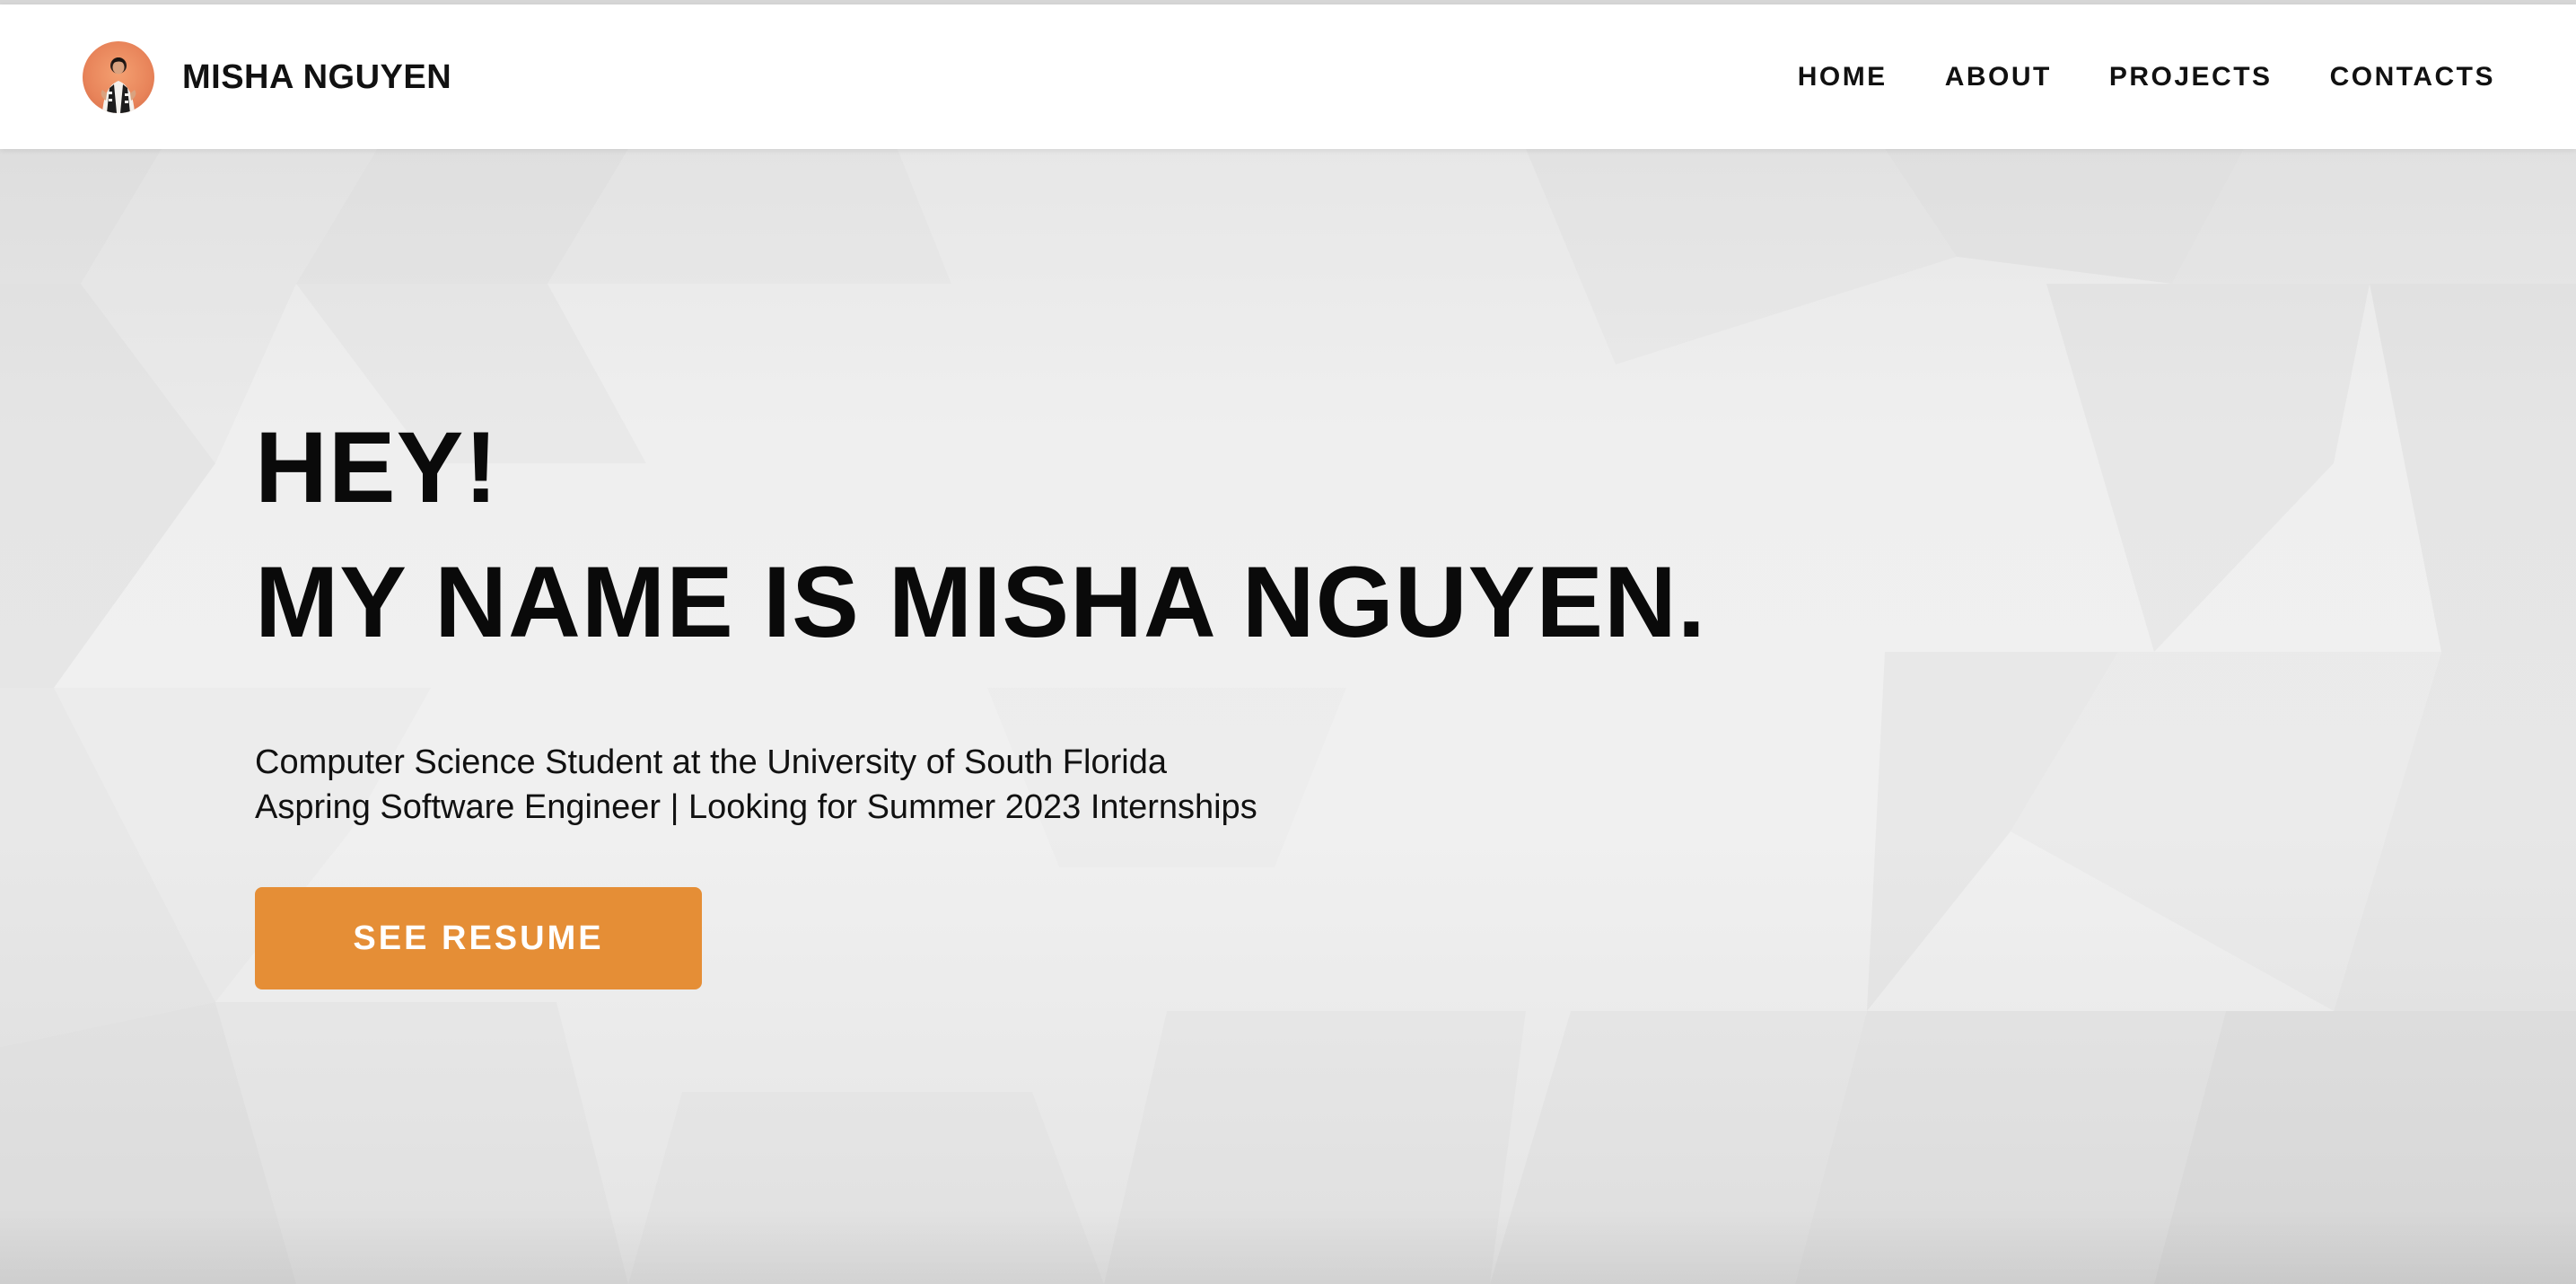  I want to click on headline-greeting: HEY!, so click(377, 467).